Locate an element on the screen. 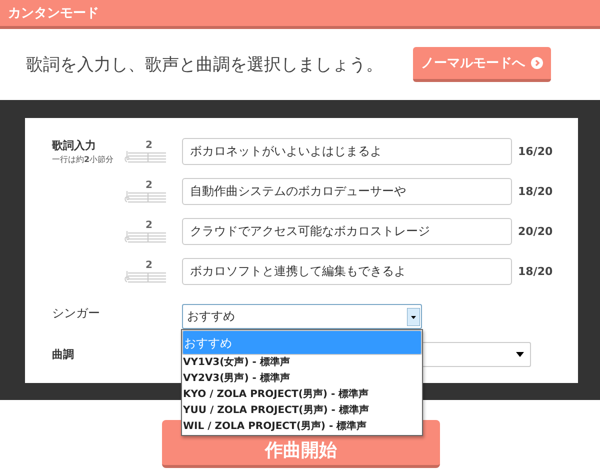 The image size is (600, 473). hint-text: 一行は約2小節分 is located at coordinates (83, 159).